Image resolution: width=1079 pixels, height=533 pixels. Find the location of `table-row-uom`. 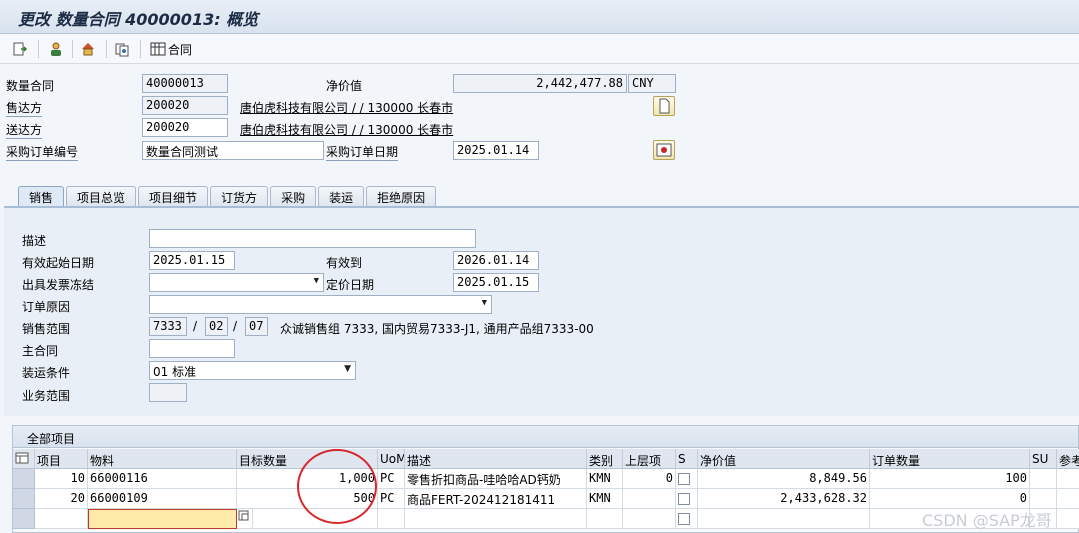

table-row-uom is located at coordinates (391, 519).